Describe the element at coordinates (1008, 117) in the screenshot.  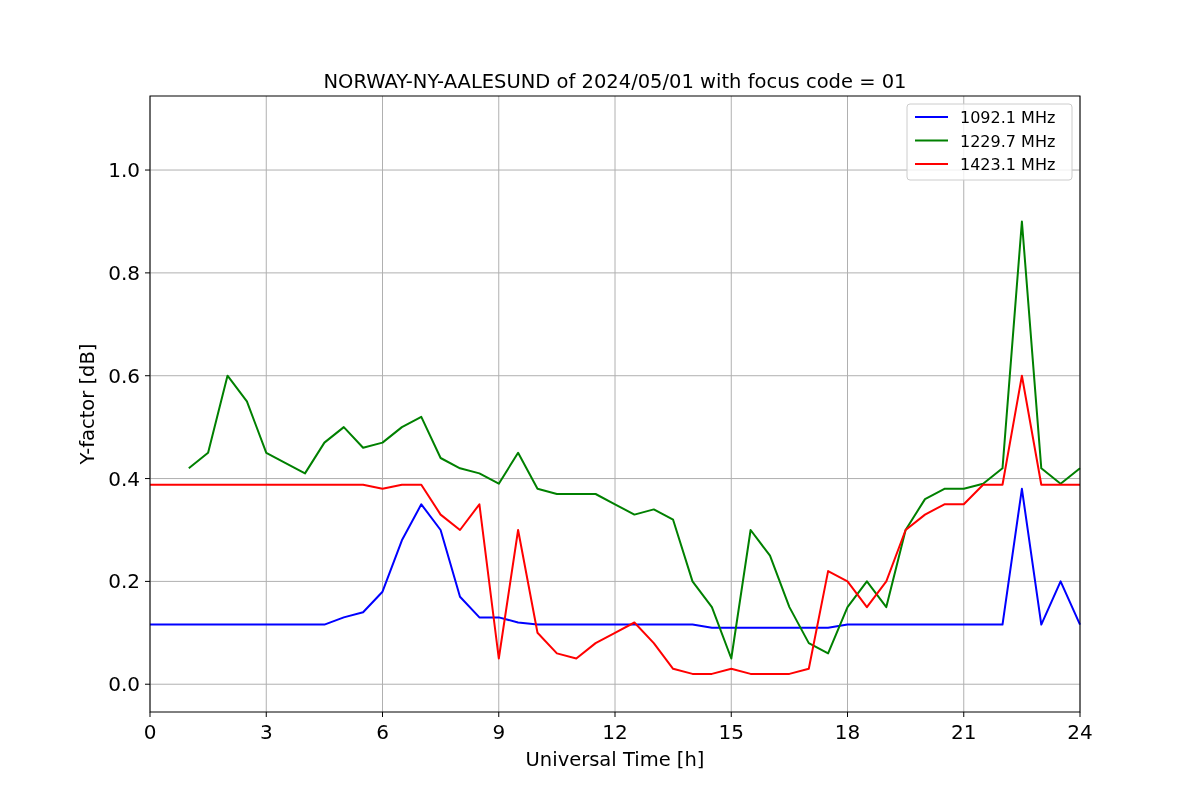
I see `legend-label: 1092.1 MHz` at that location.